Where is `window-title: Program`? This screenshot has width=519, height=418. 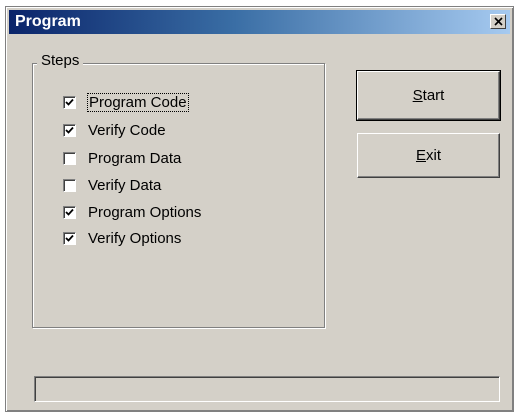
window-title: Program is located at coordinates (48, 21).